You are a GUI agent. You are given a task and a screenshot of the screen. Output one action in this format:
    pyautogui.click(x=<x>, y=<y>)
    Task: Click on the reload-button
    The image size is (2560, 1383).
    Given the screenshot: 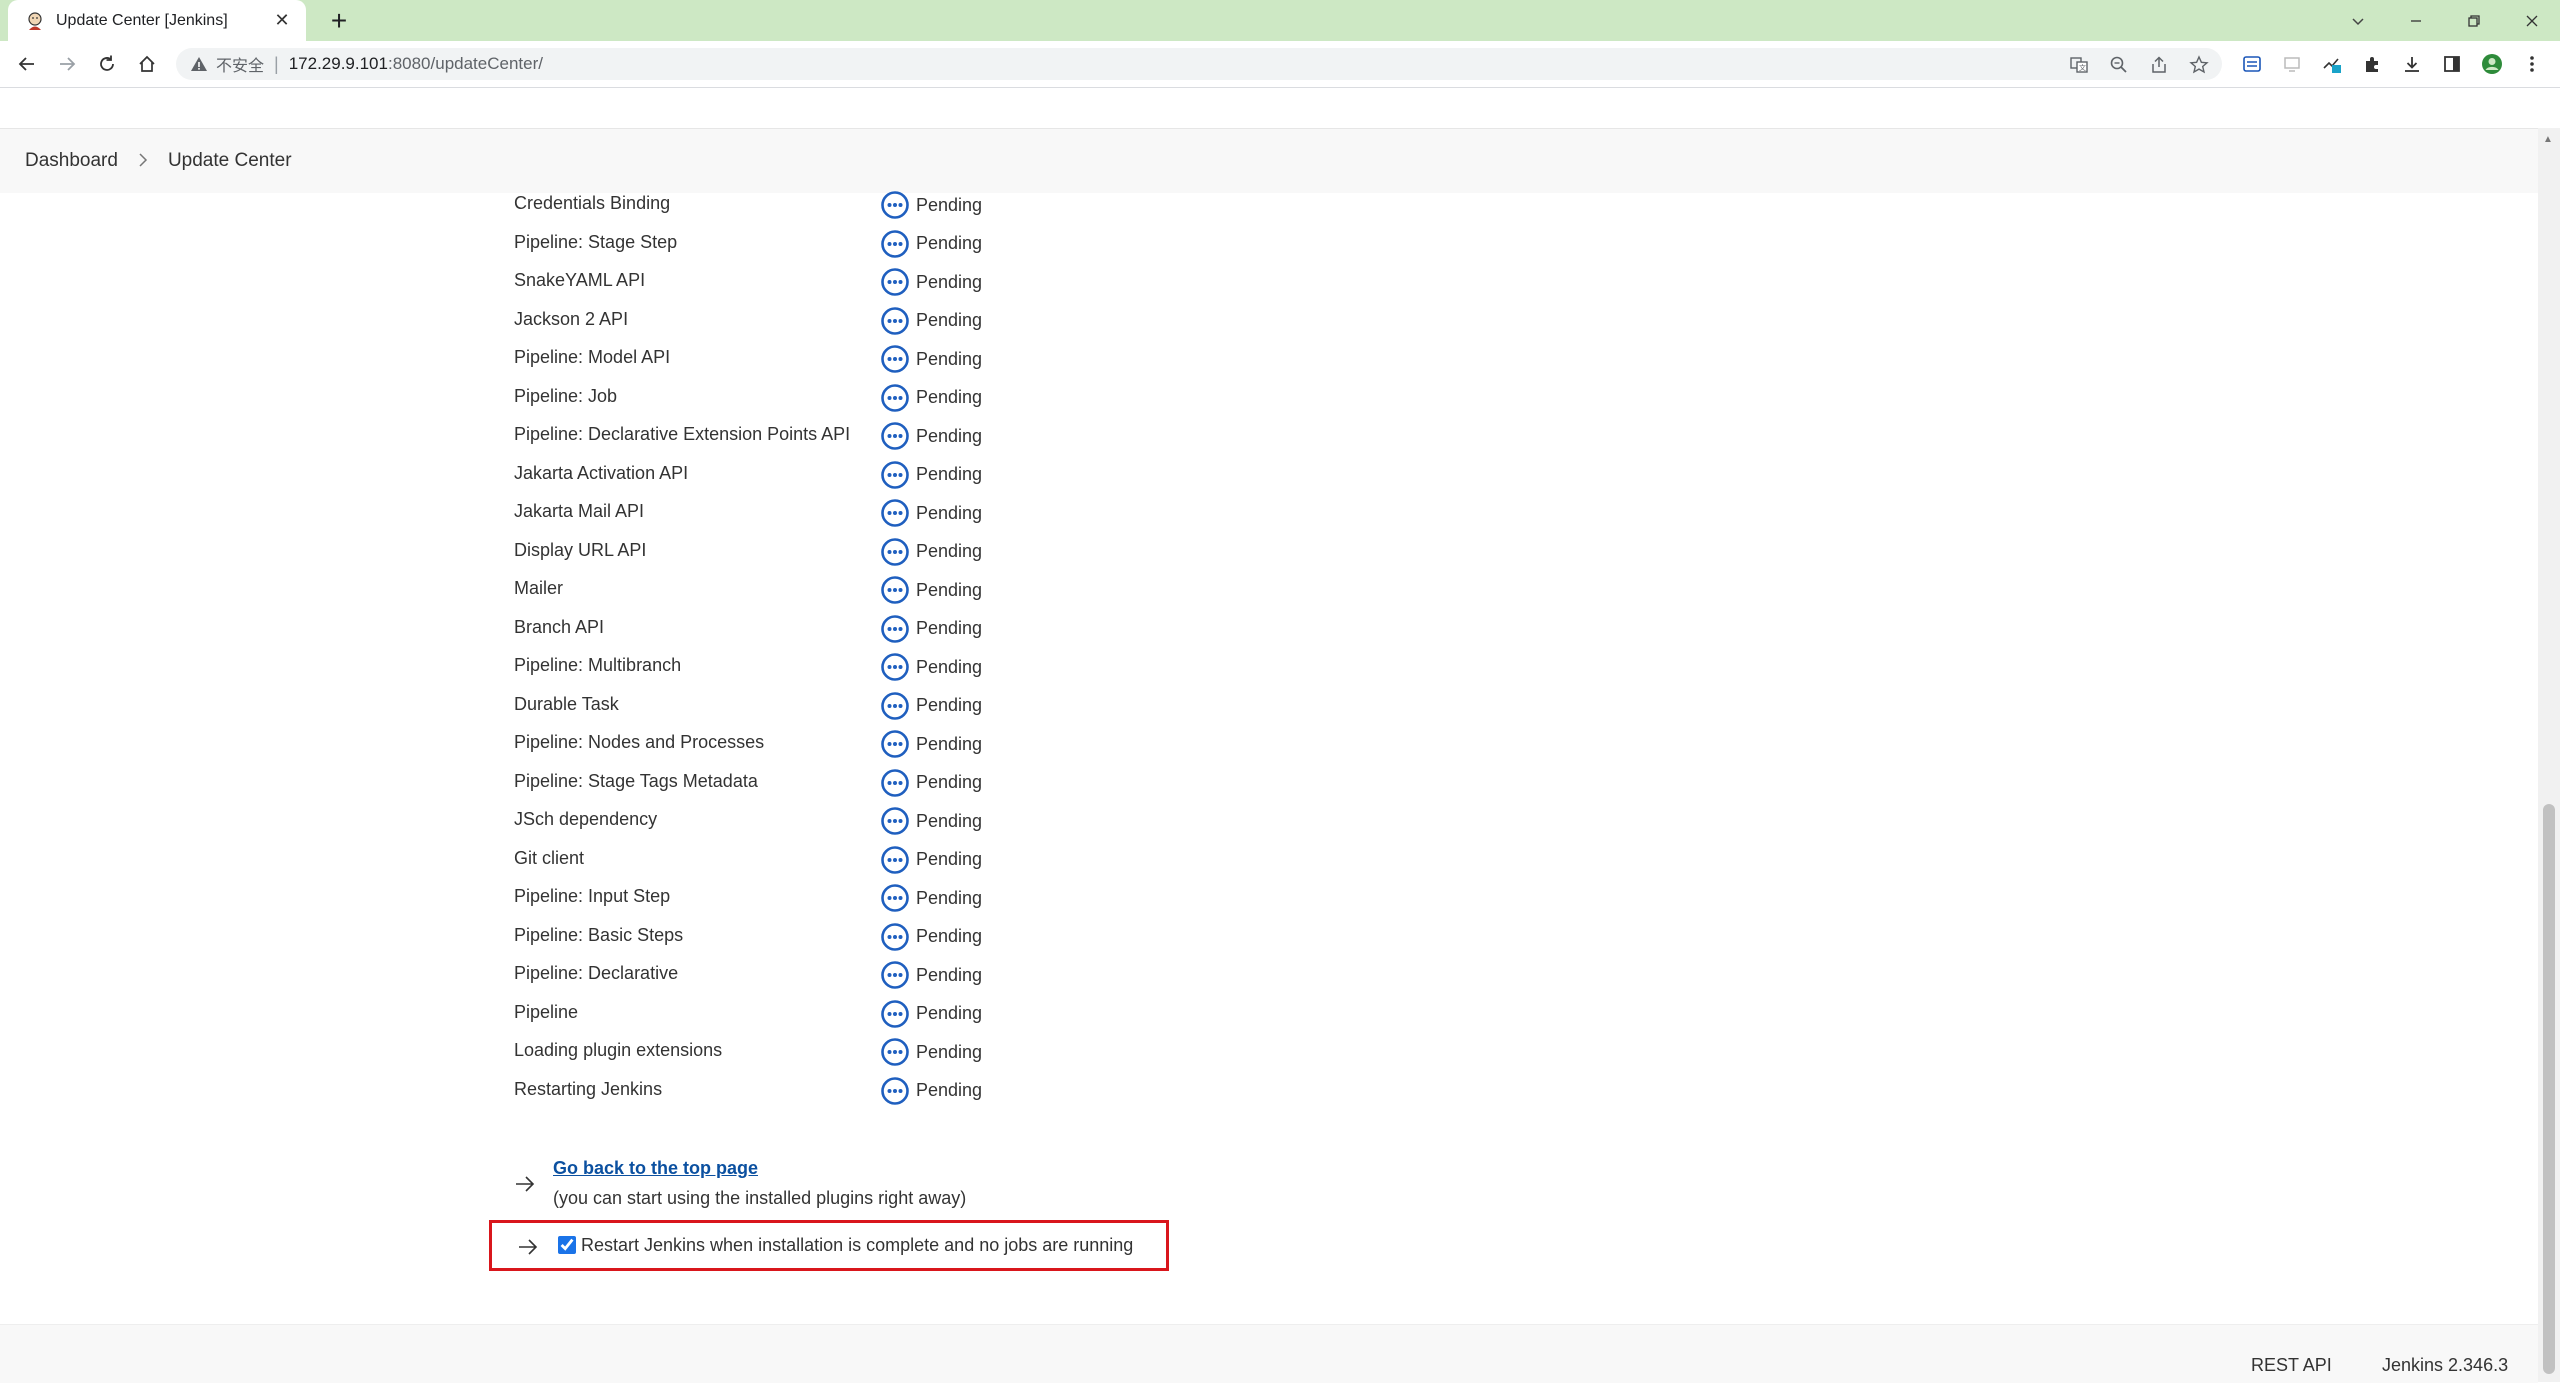 What is the action you would take?
    pyautogui.click(x=107, y=64)
    